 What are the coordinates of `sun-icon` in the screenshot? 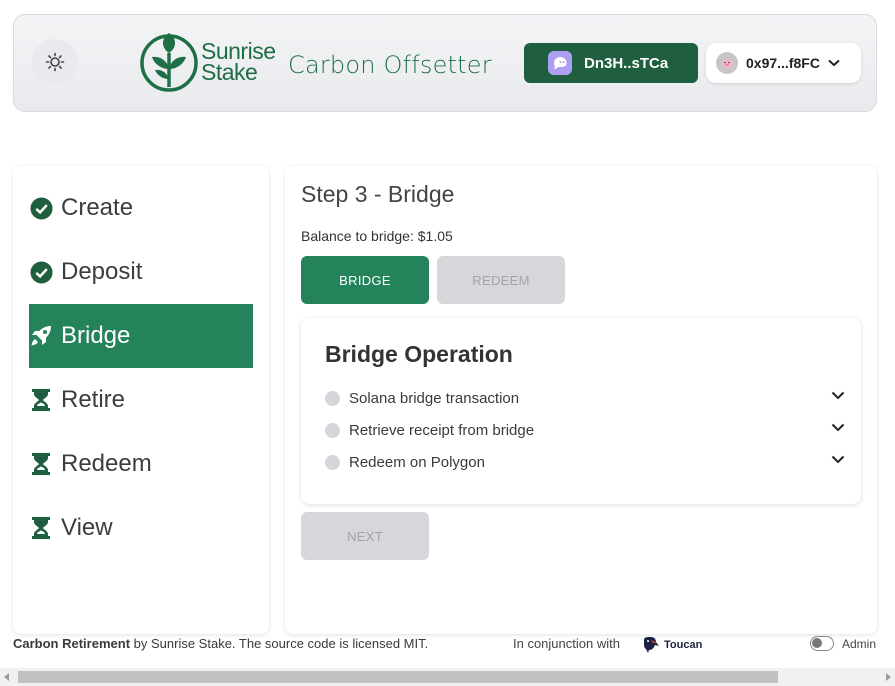 It's located at (55, 62).